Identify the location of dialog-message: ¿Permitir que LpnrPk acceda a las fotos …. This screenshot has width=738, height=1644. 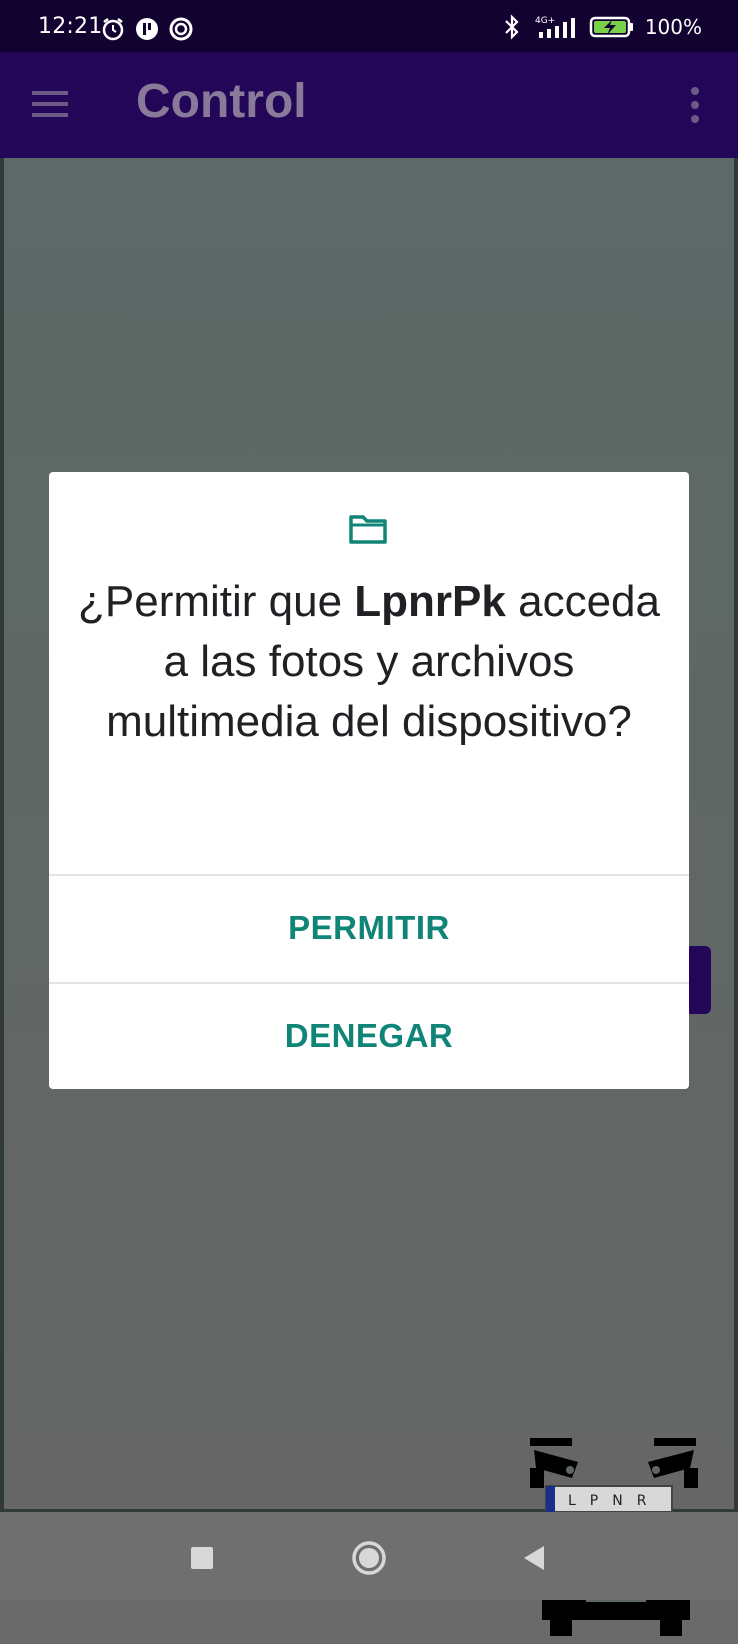
(369, 662).